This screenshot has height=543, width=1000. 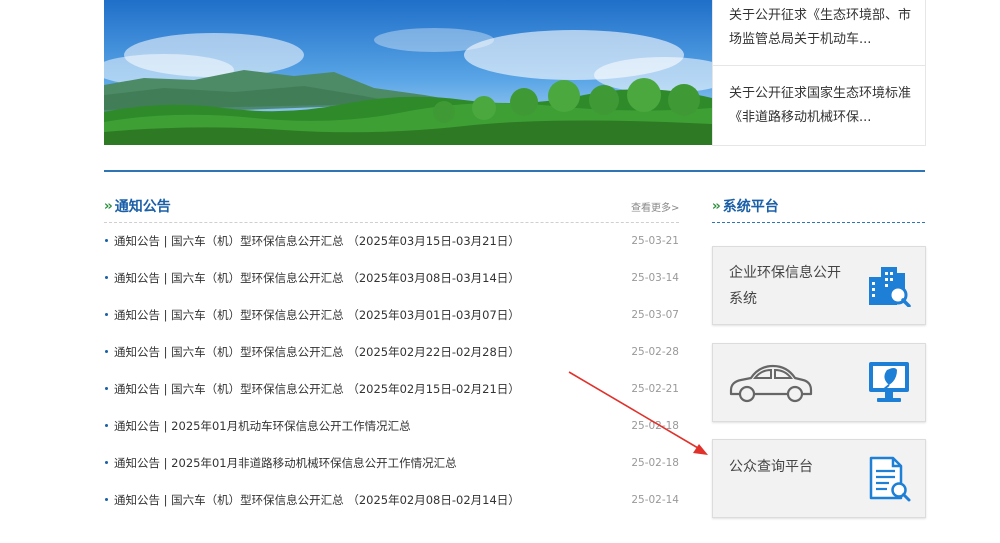 What do you see at coordinates (655, 240) in the screenshot?
I see `notice-item-date: 25-03-21` at bounding box center [655, 240].